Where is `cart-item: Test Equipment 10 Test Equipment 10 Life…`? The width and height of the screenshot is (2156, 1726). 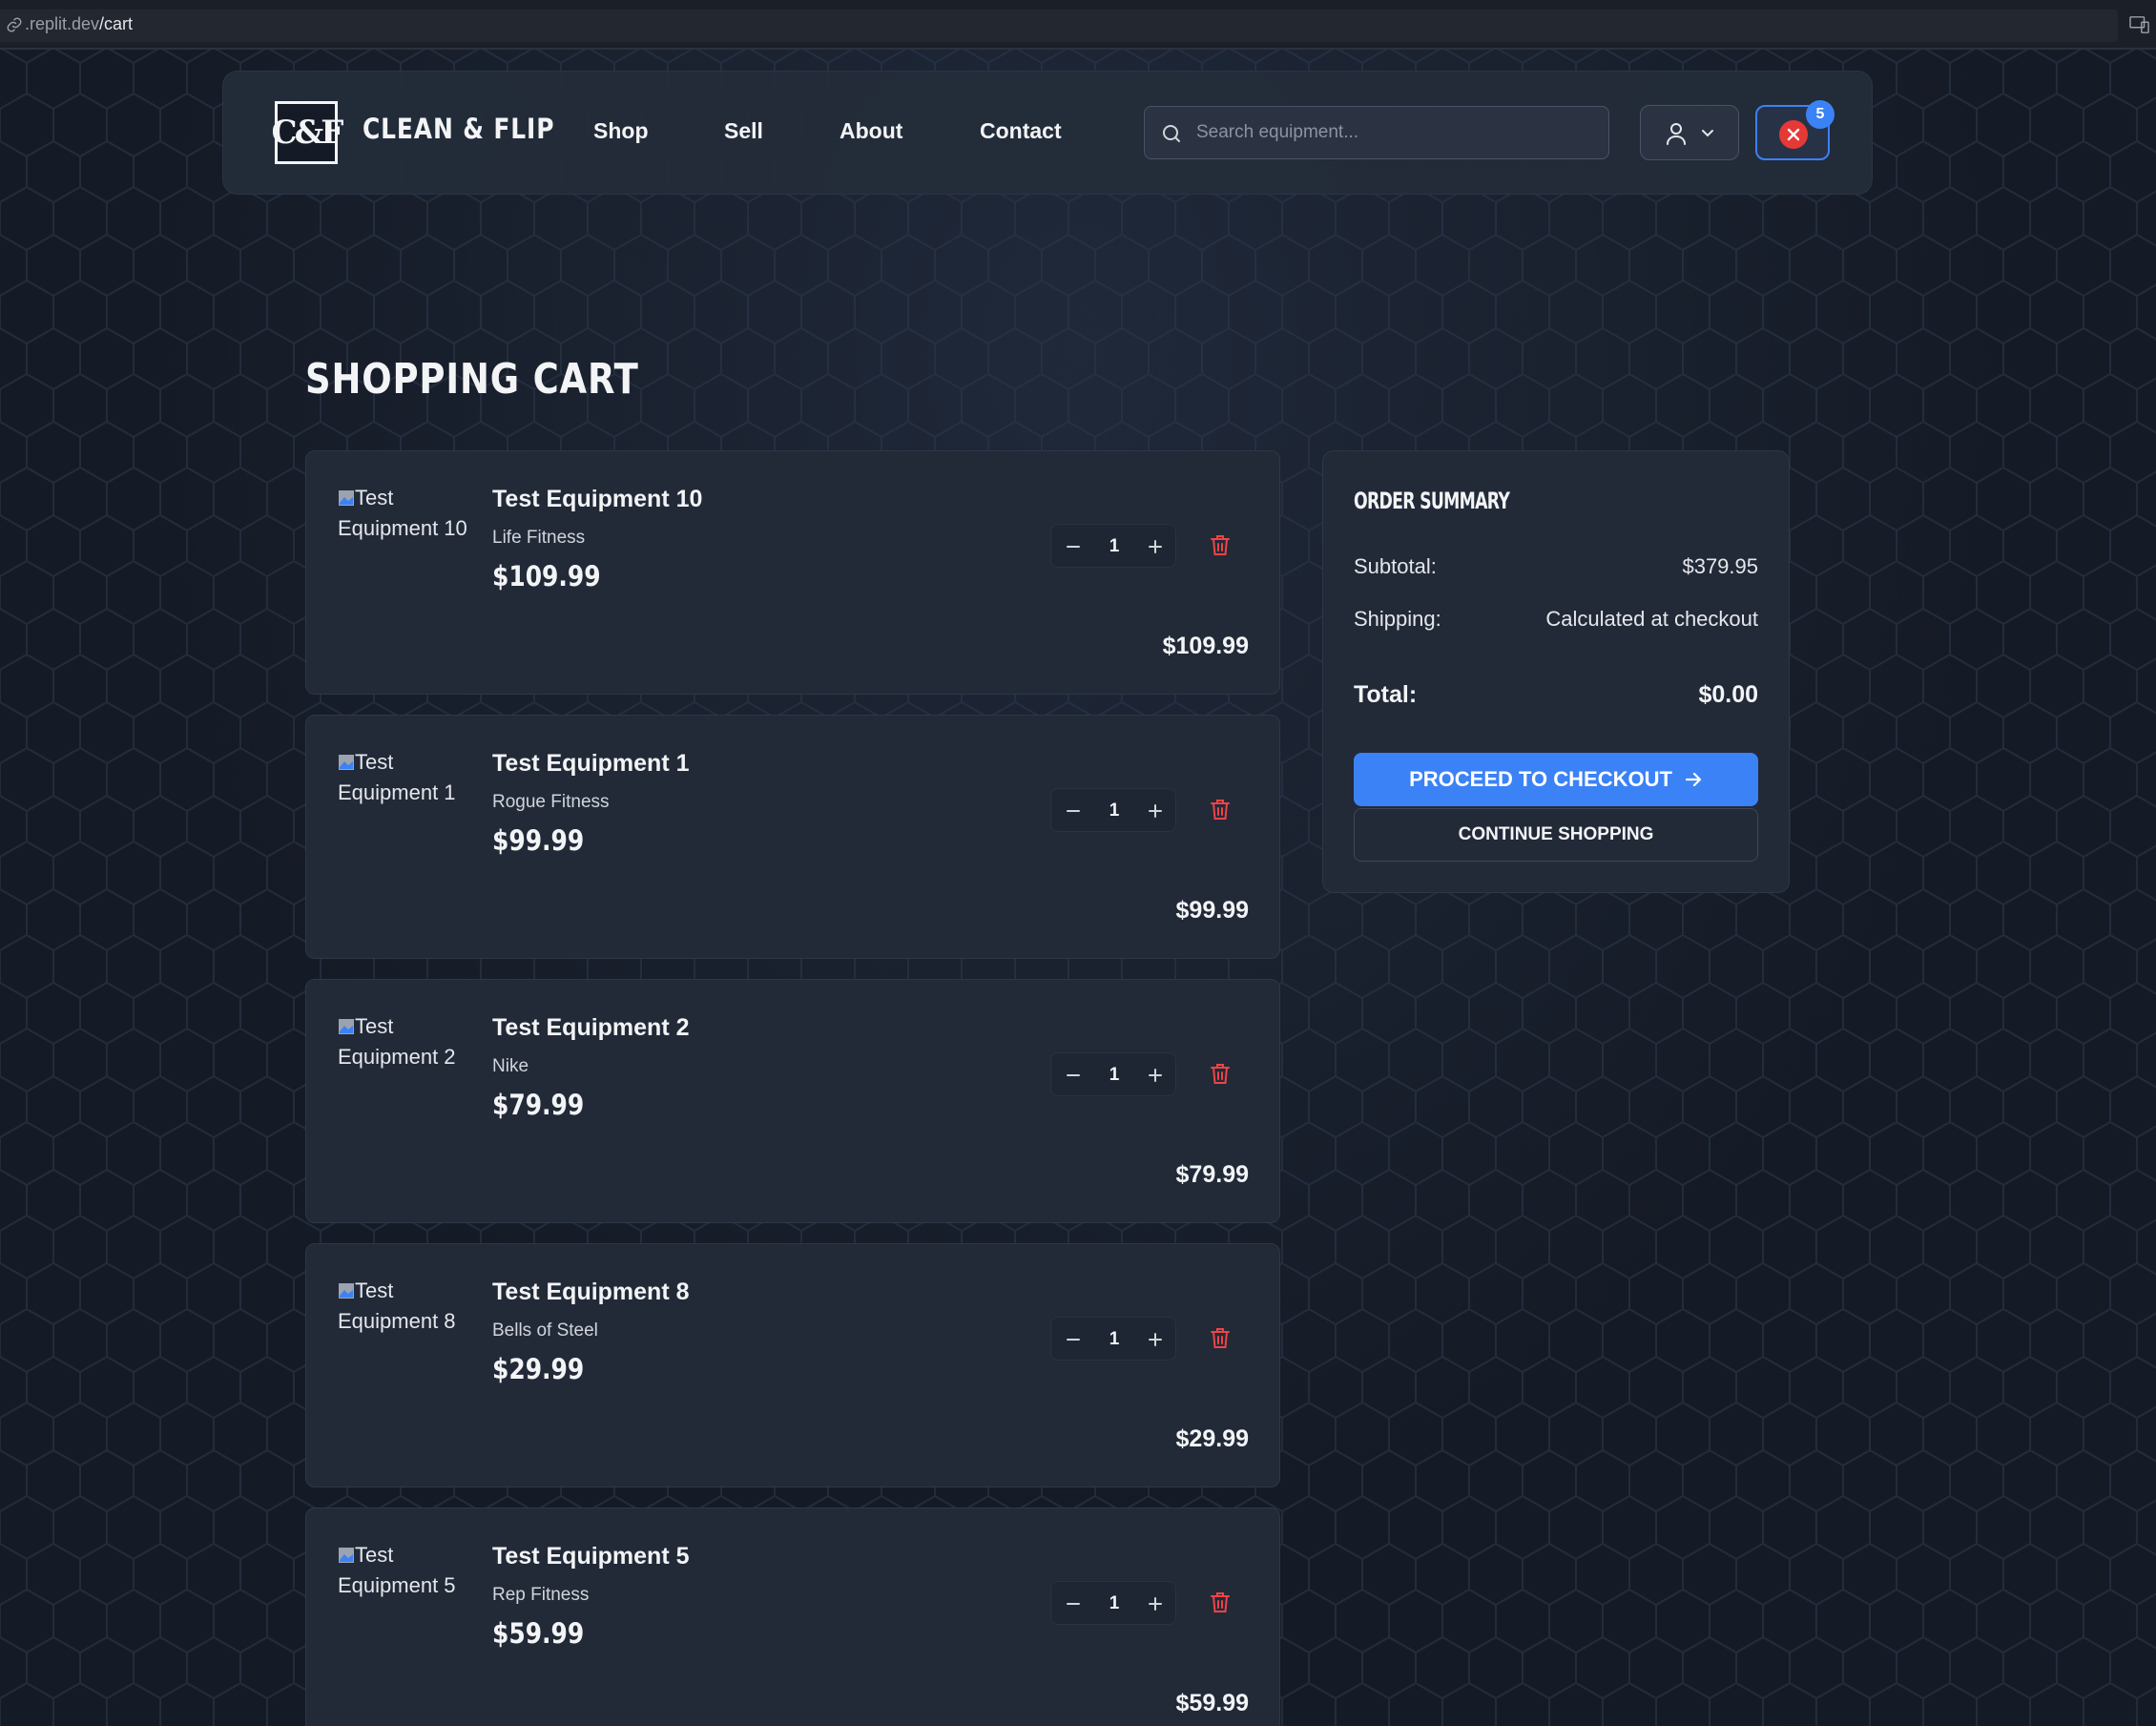 cart-item: Test Equipment 10 Test Equipment 10 Life… is located at coordinates (792, 572).